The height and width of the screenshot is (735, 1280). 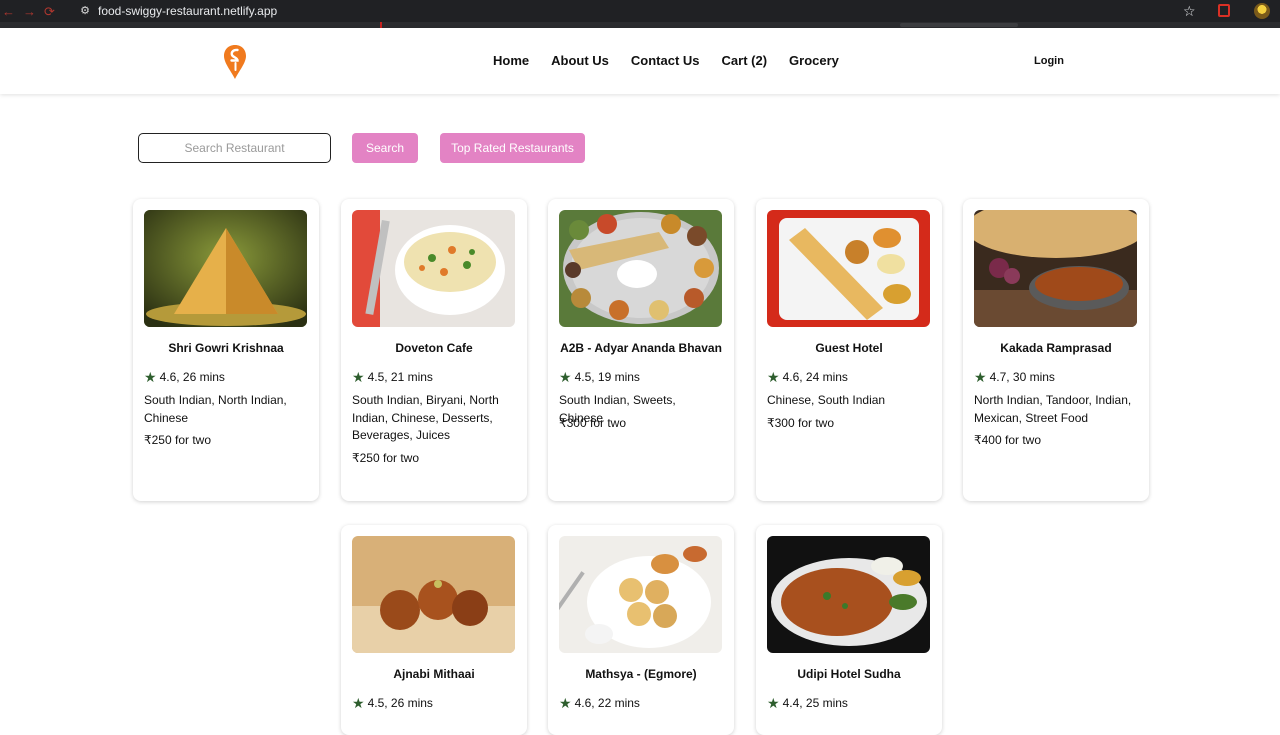 What do you see at coordinates (512, 148) in the screenshot?
I see `top-rated-button: Top Rated Restaurants` at bounding box center [512, 148].